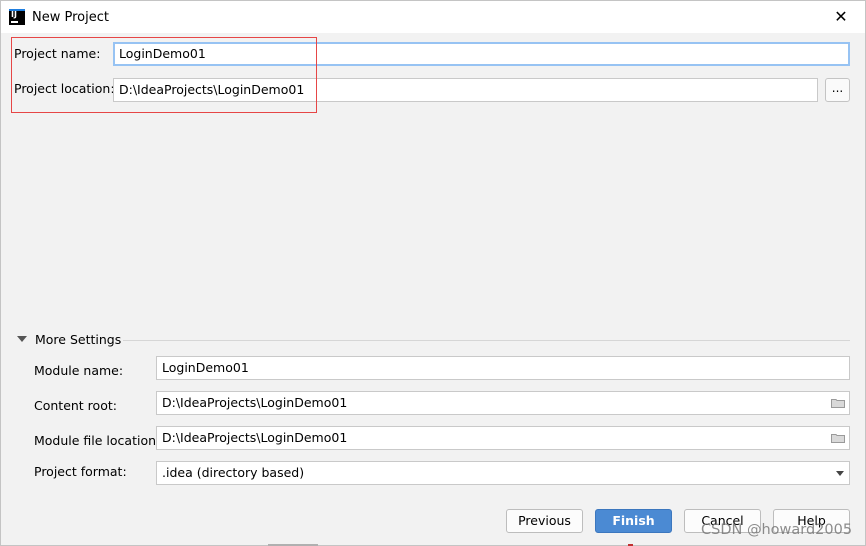 The width and height of the screenshot is (866, 546). What do you see at coordinates (17, 17) in the screenshot?
I see `intellij-icon: IJ` at bounding box center [17, 17].